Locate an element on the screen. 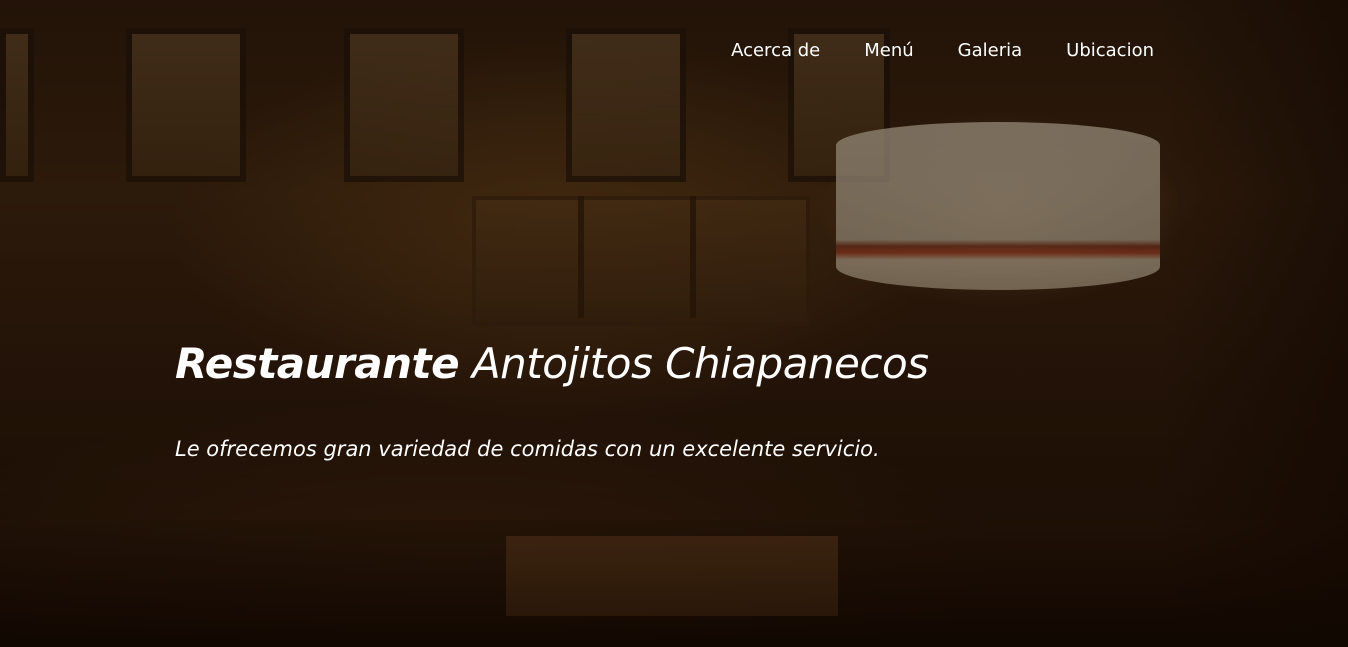 The image size is (1348, 647). hero-title: Restaurante Antojitos Chiapanecos is located at coordinates (552, 364).